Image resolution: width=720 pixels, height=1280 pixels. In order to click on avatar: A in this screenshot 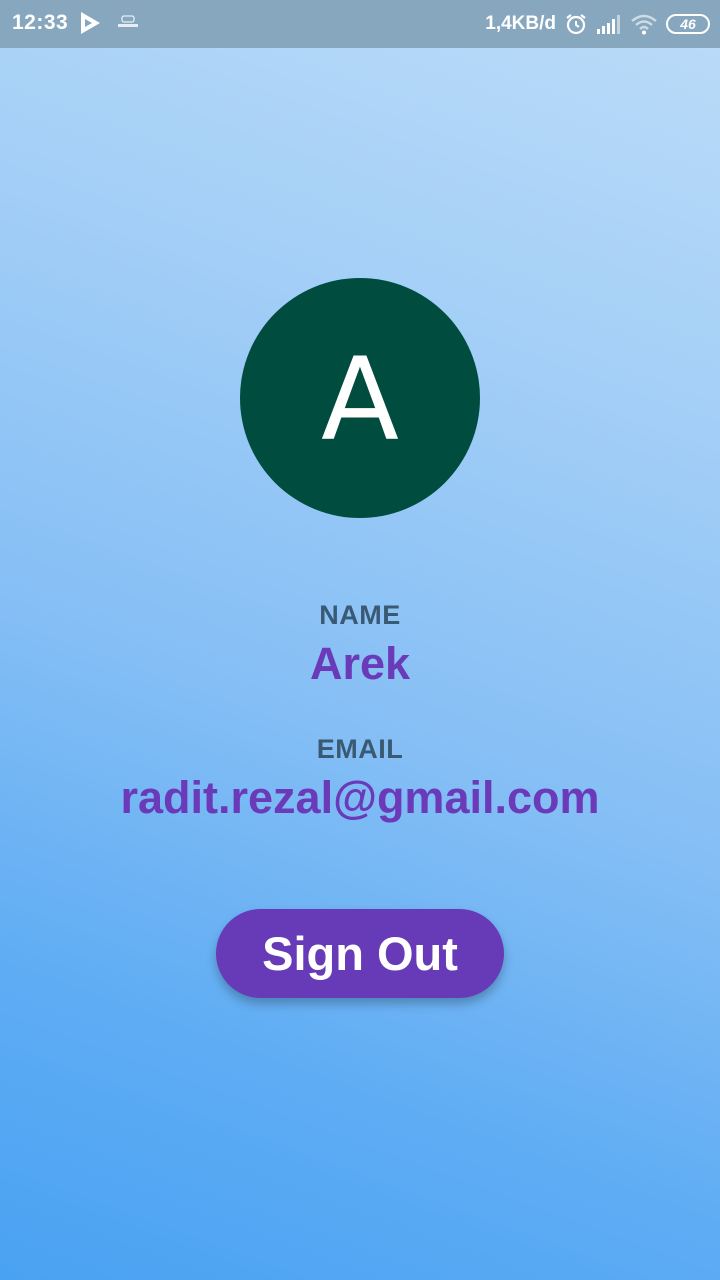, I will do `click(360, 398)`.